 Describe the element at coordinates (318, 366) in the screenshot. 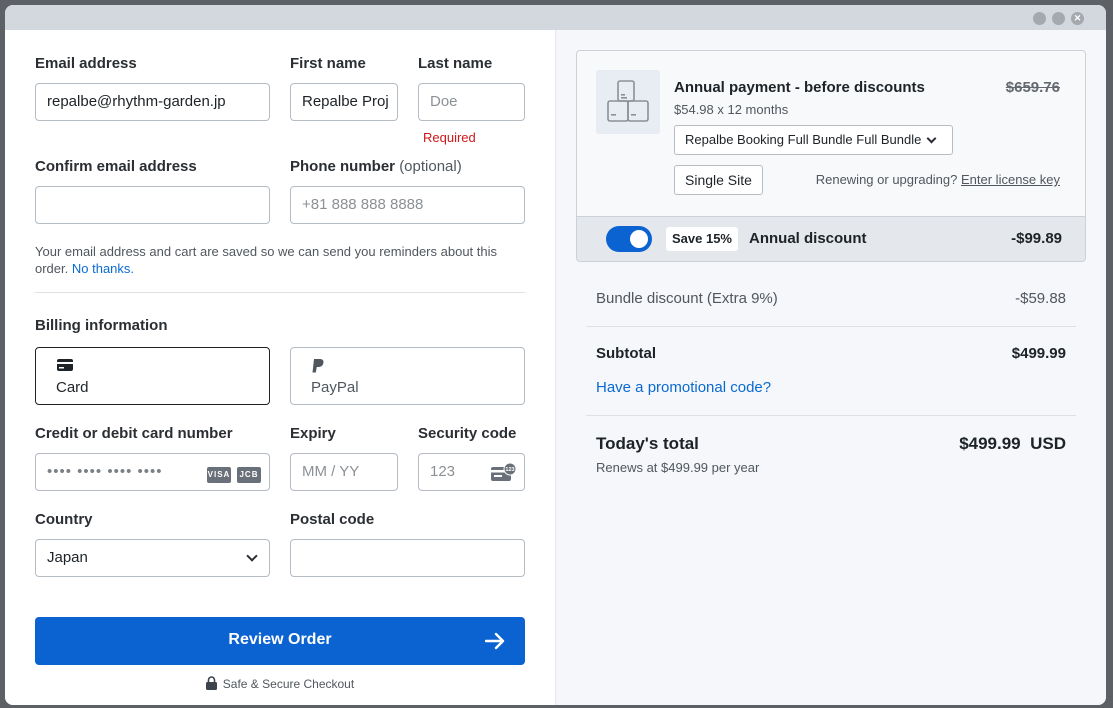

I see `paypal-icon` at that location.